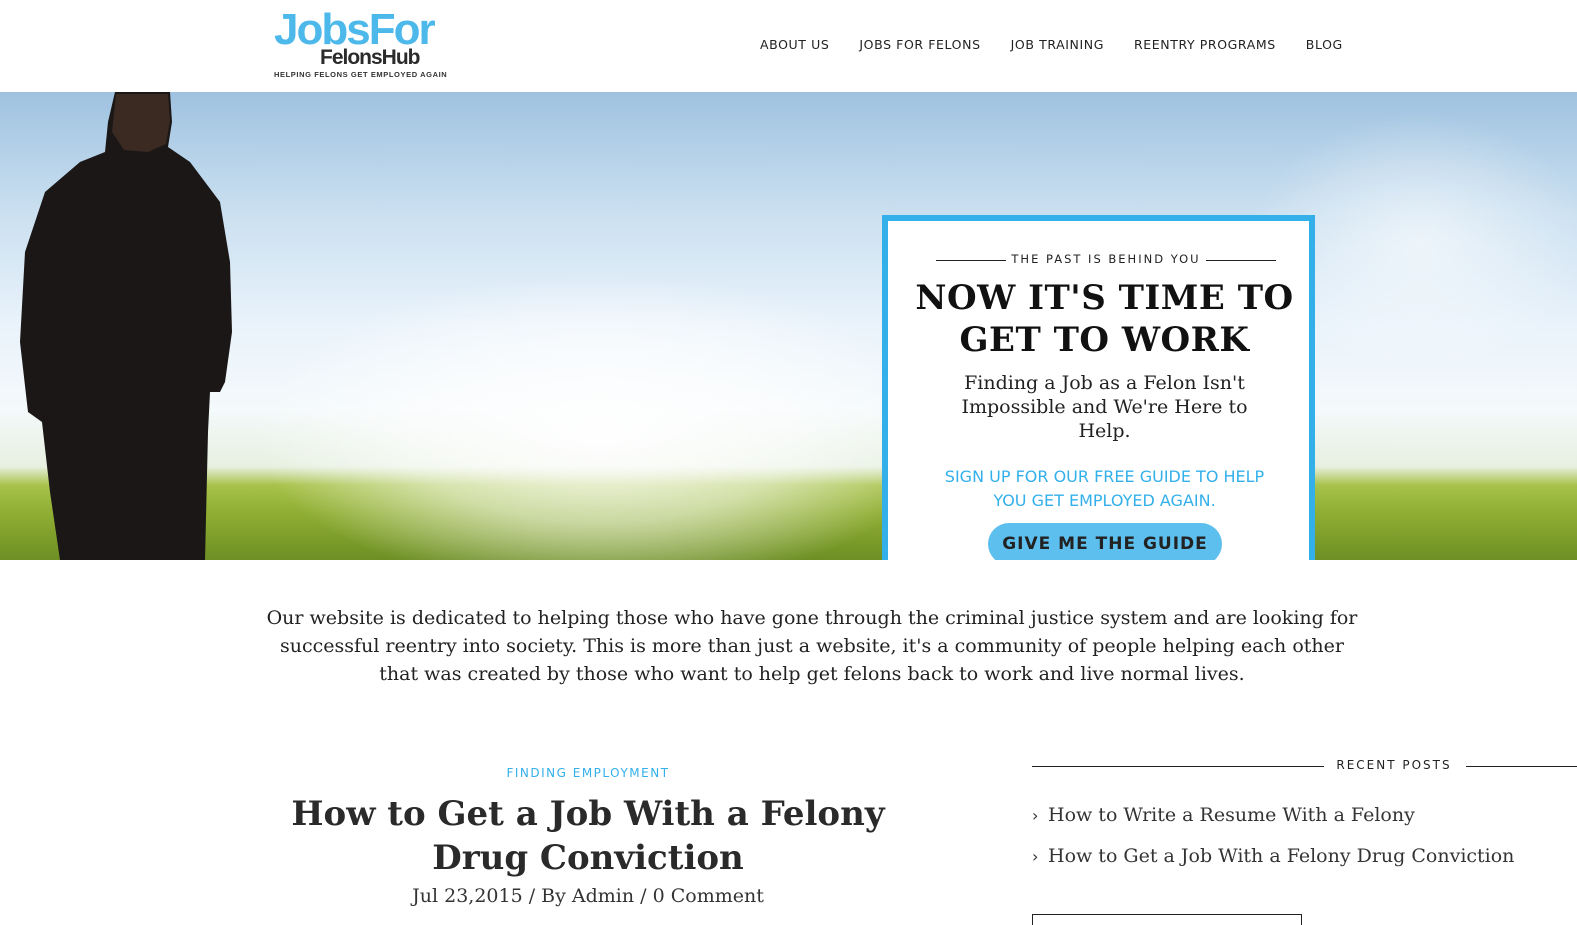 This screenshot has height=925, width=1577. I want to click on nav-job-training: JOB TRAINING, so click(1057, 44).